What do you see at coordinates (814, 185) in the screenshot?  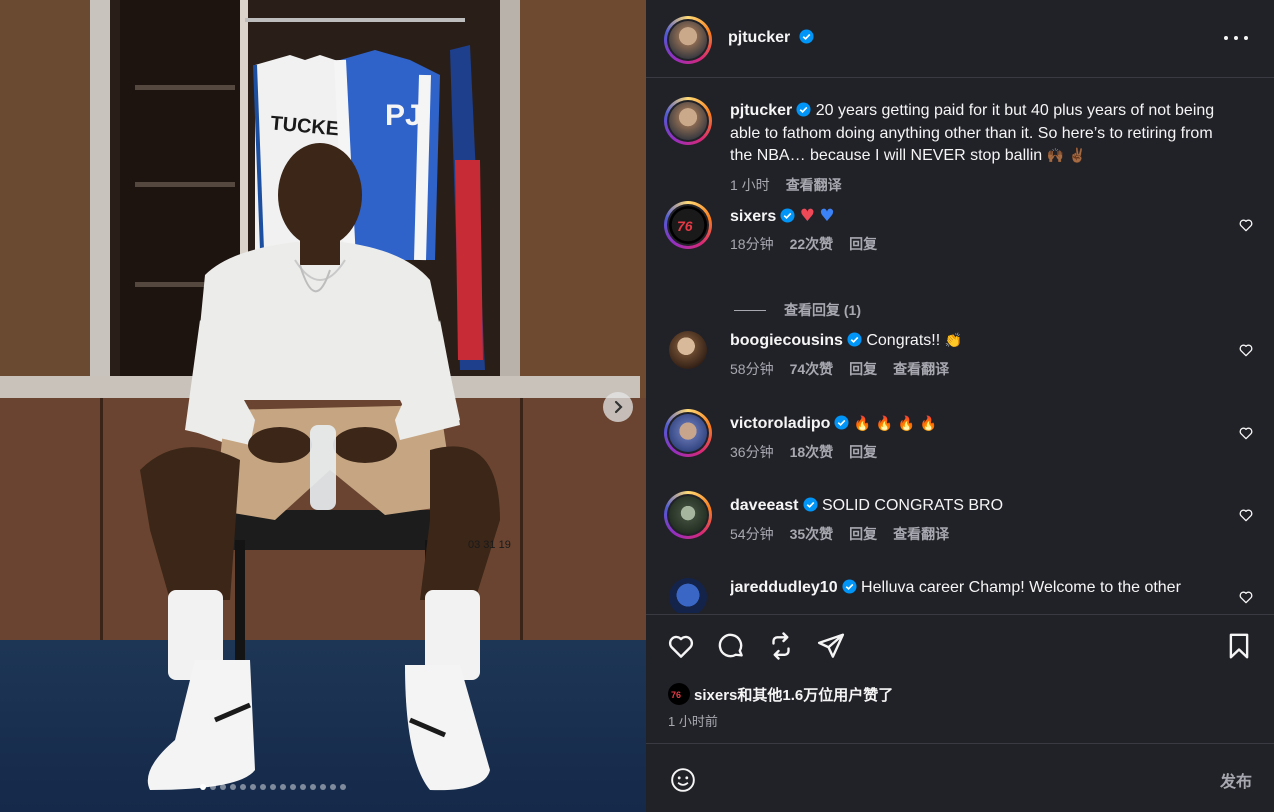 I see `caption-translate-link: 查看翻译` at bounding box center [814, 185].